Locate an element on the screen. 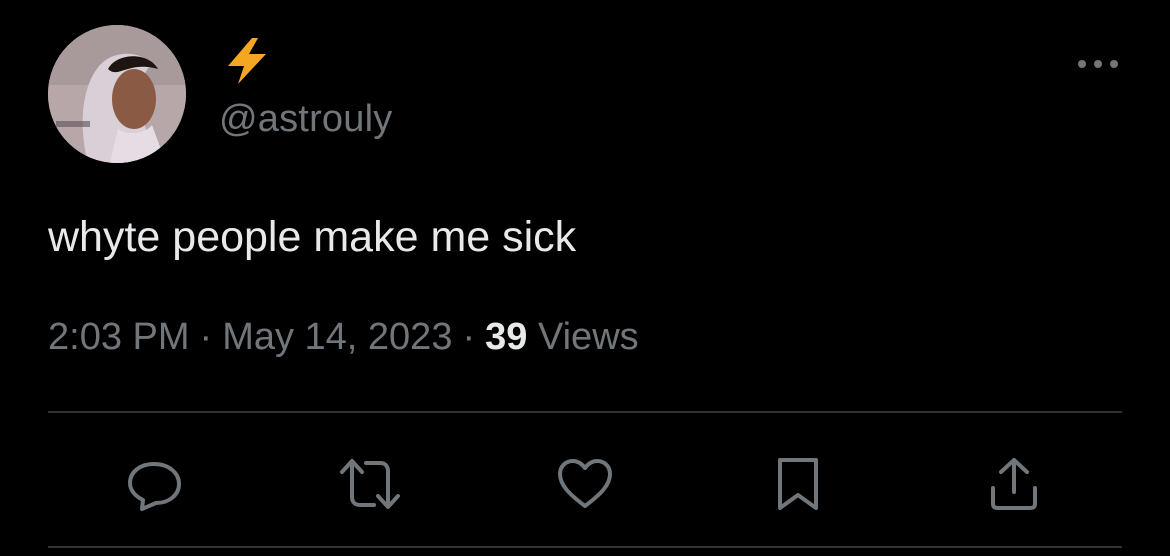 The image size is (1170, 556). more-dots-icon is located at coordinates (1098, 64).